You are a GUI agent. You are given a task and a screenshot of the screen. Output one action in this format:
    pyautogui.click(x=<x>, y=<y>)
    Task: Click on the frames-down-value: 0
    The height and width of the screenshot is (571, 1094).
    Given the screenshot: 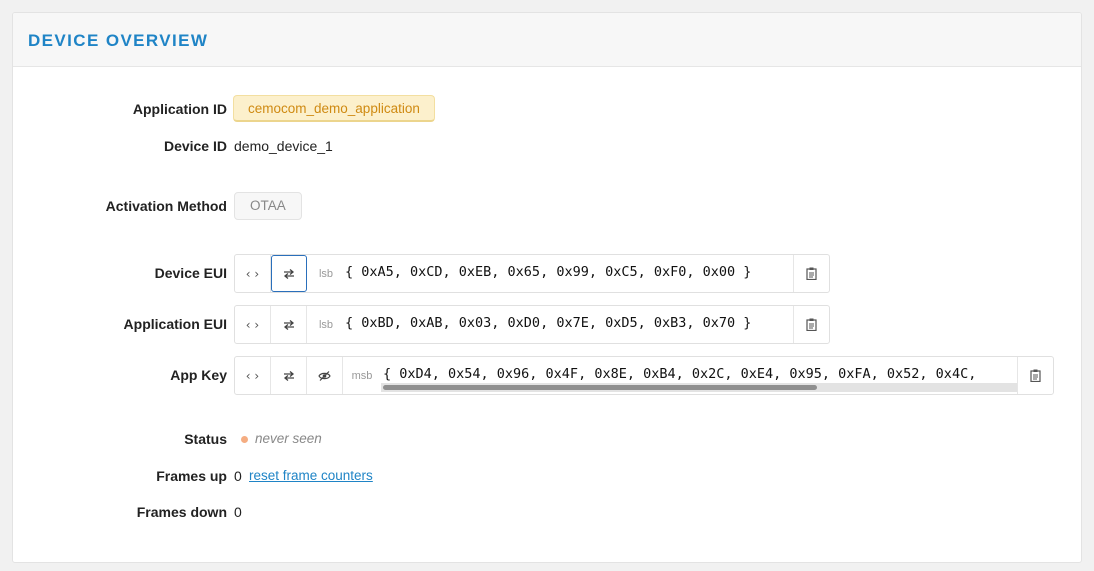 What is the action you would take?
    pyautogui.click(x=238, y=512)
    